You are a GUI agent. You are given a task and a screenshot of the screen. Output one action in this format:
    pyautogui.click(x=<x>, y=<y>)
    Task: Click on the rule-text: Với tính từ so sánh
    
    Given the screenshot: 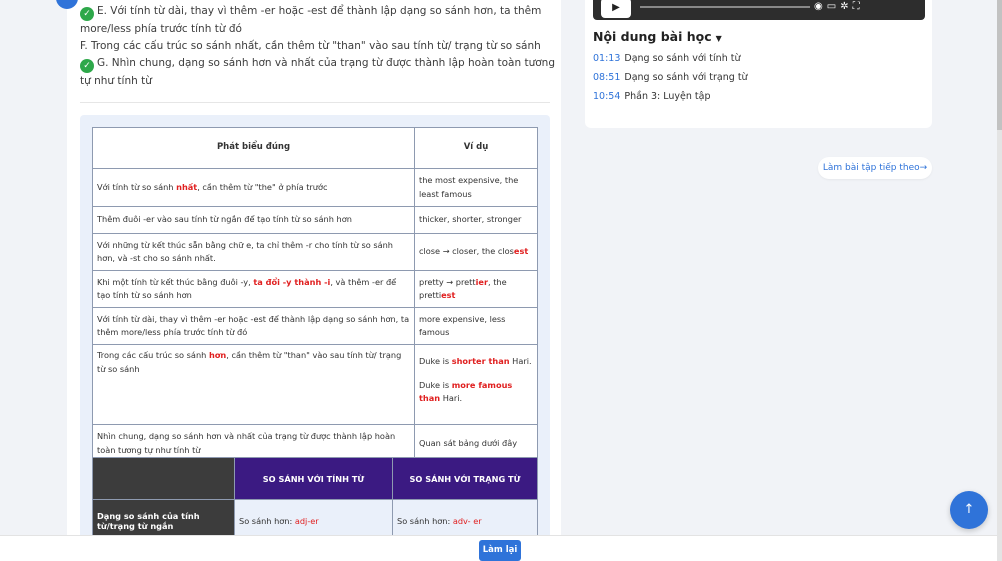 What is the action you would take?
    pyautogui.click(x=137, y=186)
    